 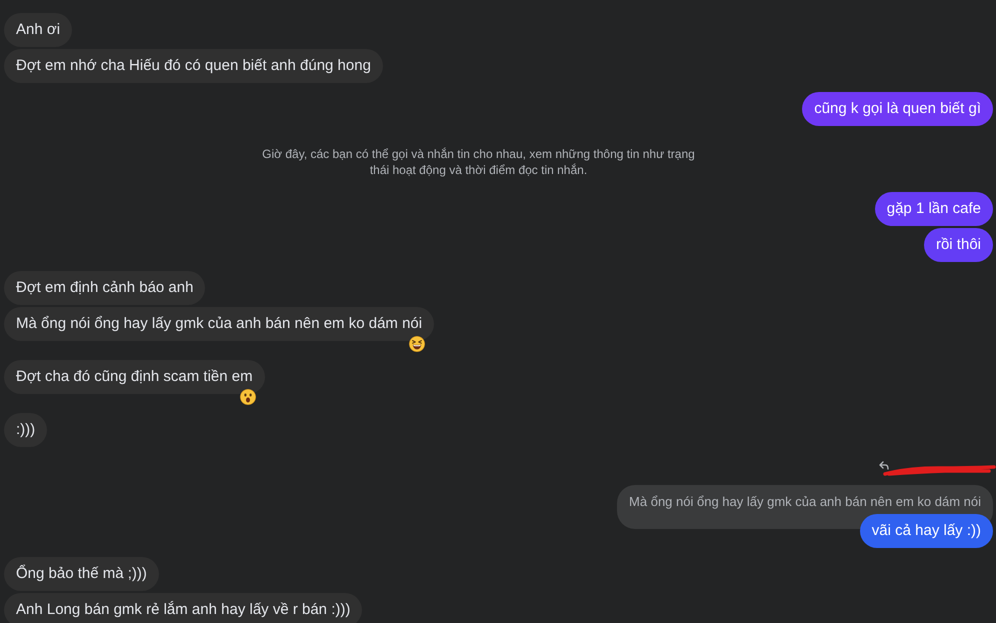 What do you see at coordinates (219, 324) in the screenshot?
I see `message-bubble: Mà ổng nói ổng hay lấy gmk của anh bán nên em ko dám nói` at bounding box center [219, 324].